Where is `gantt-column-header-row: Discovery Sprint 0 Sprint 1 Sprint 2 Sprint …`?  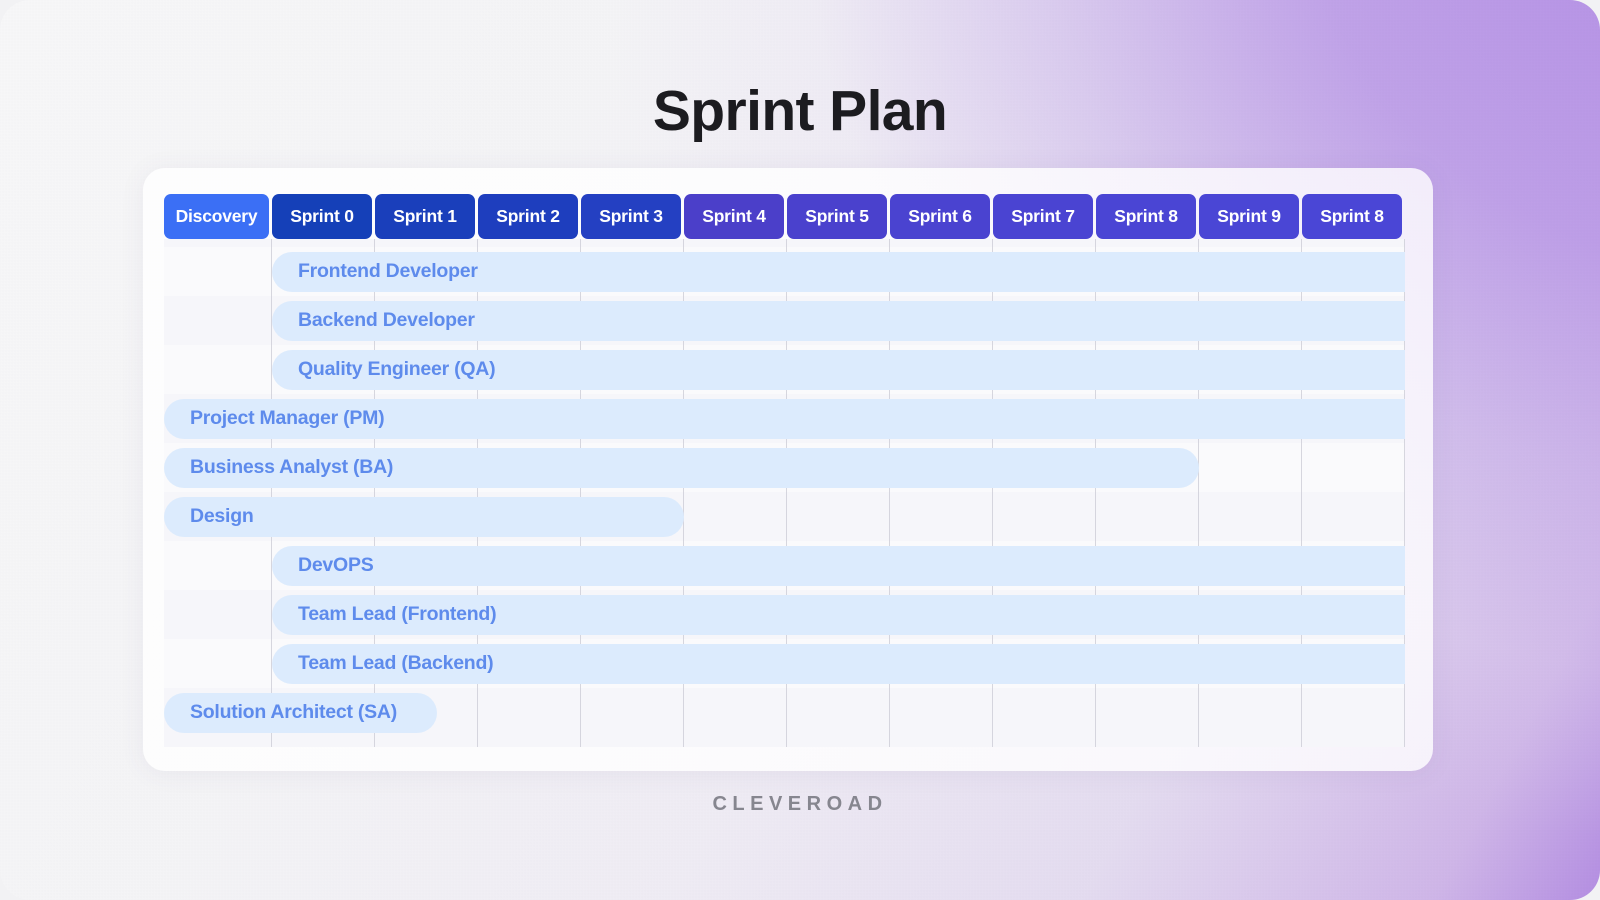
gantt-column-header-row: Discovery Sprint 0 Sprint 1 Sprint 2 Sprint … is located at coordinates (784, 216).